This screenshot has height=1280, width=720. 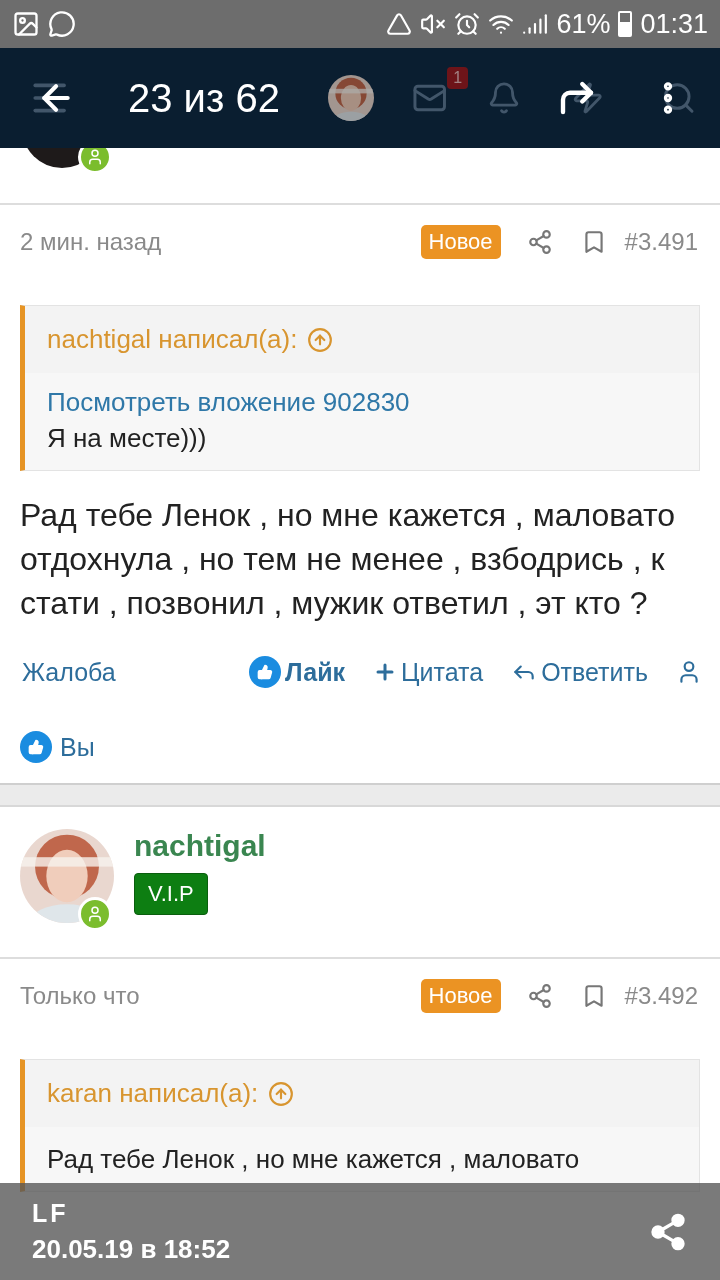 I want to click on image-icon, so click(x=26, y=24).